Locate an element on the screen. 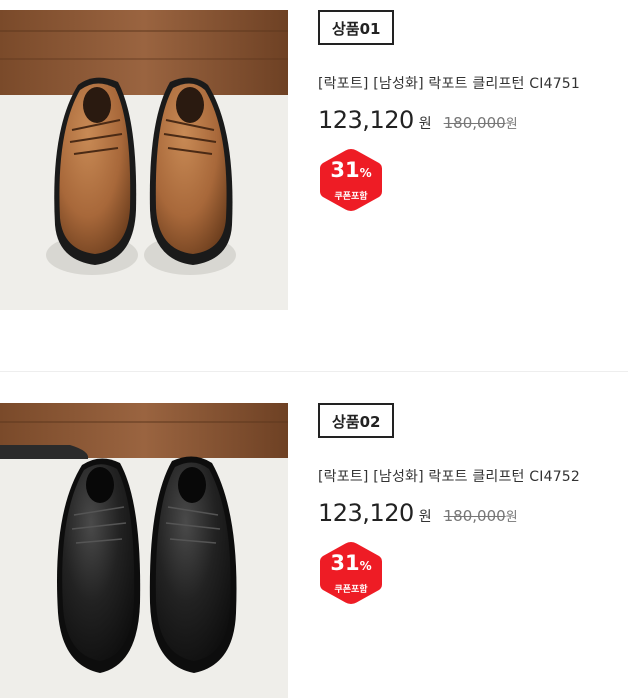 The width and height of the screenshot is (628, 698). product-name: [락포트] [남성화] 락포트 클리프턴 CI4752 is located at coordinates (473, 476).